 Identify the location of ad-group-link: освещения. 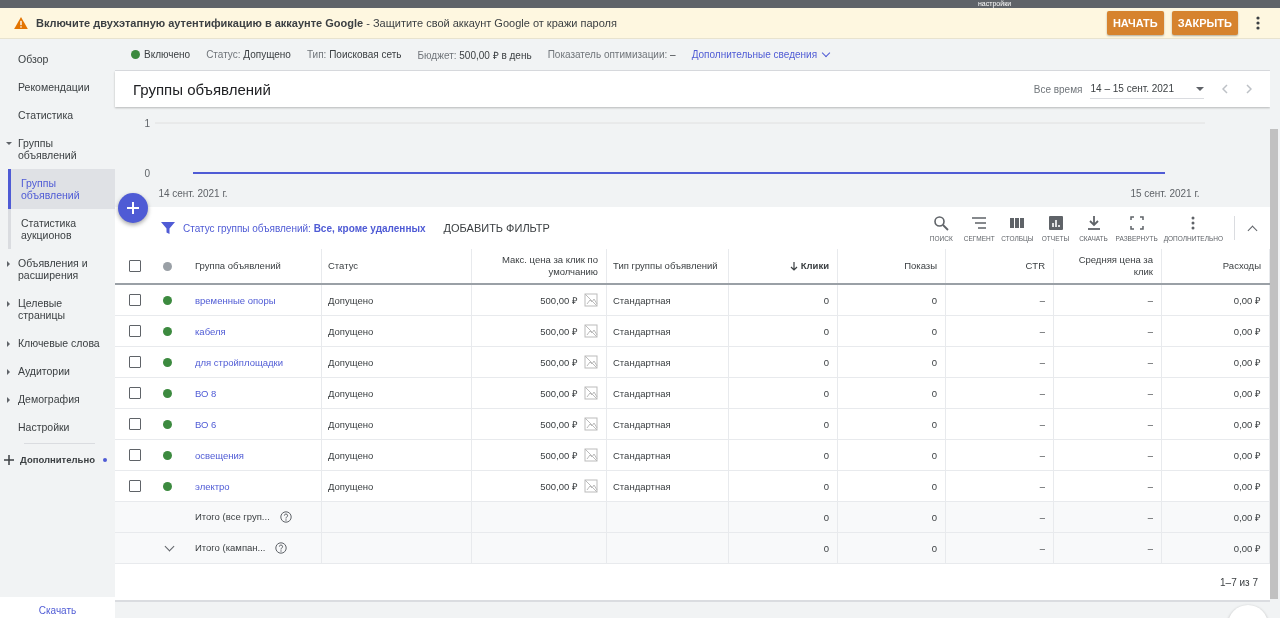
(255, 455).